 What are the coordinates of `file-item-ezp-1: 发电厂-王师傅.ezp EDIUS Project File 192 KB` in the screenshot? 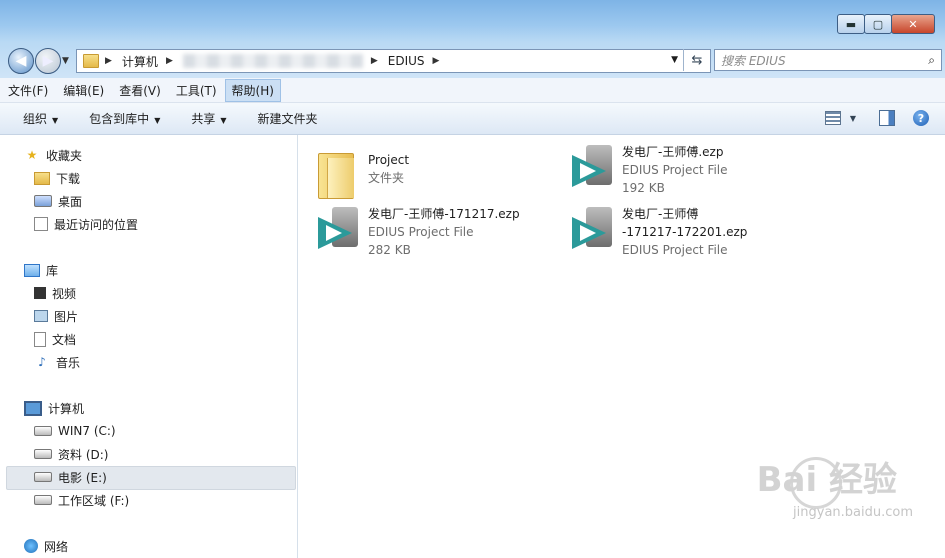 It's located at (648, 170).